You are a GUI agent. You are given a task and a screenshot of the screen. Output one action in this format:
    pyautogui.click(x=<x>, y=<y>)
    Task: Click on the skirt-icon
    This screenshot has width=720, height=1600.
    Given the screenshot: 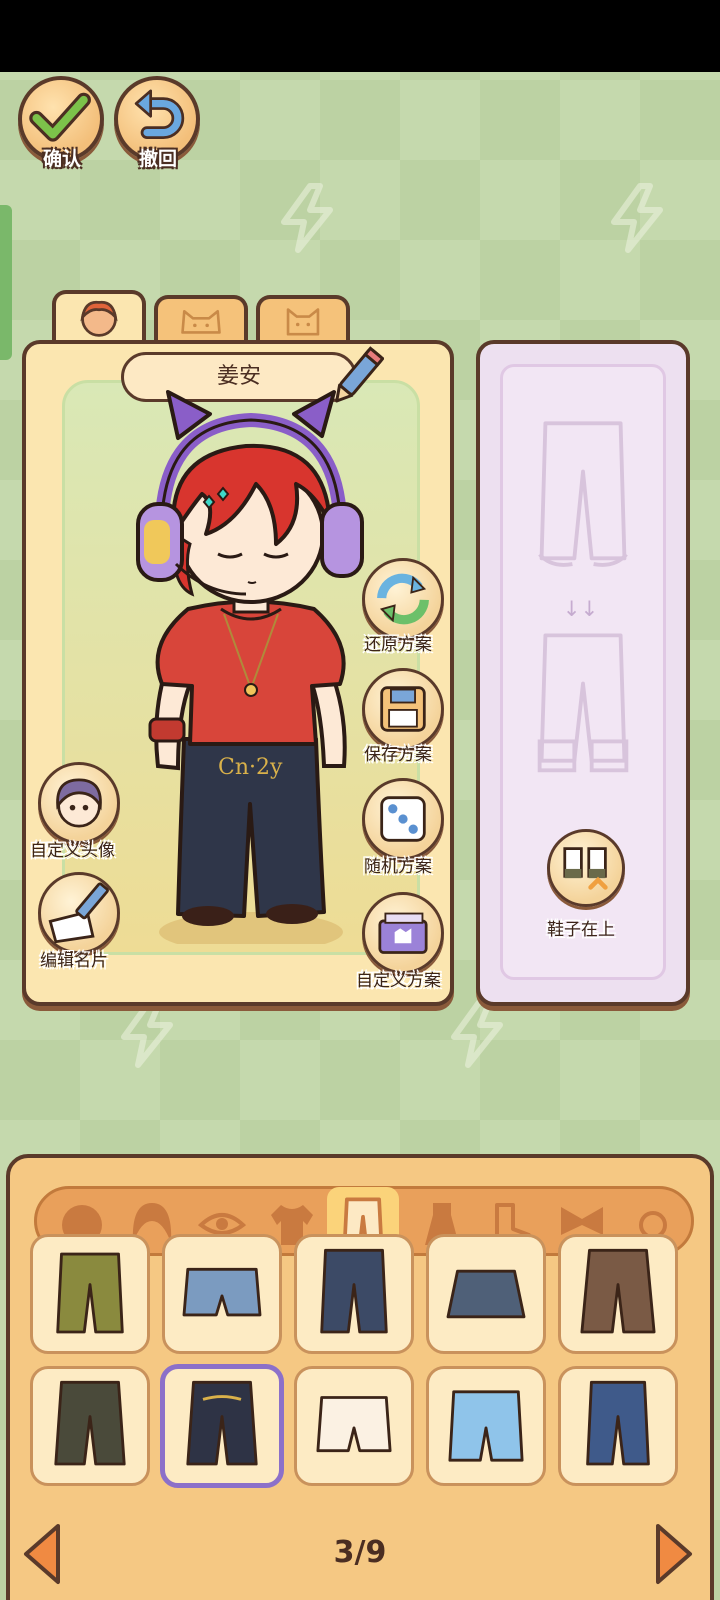 What is the action you would take?
    pyautogui.click(x=486, y=1294)
    